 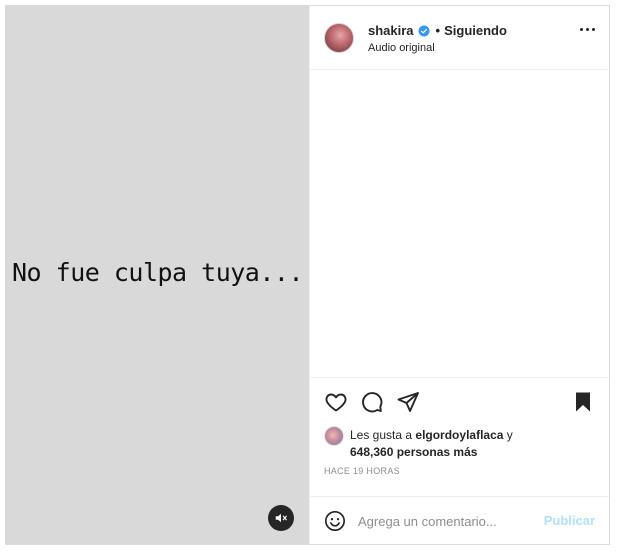 I want to click on more-options-button, so click(x=587, y=29).